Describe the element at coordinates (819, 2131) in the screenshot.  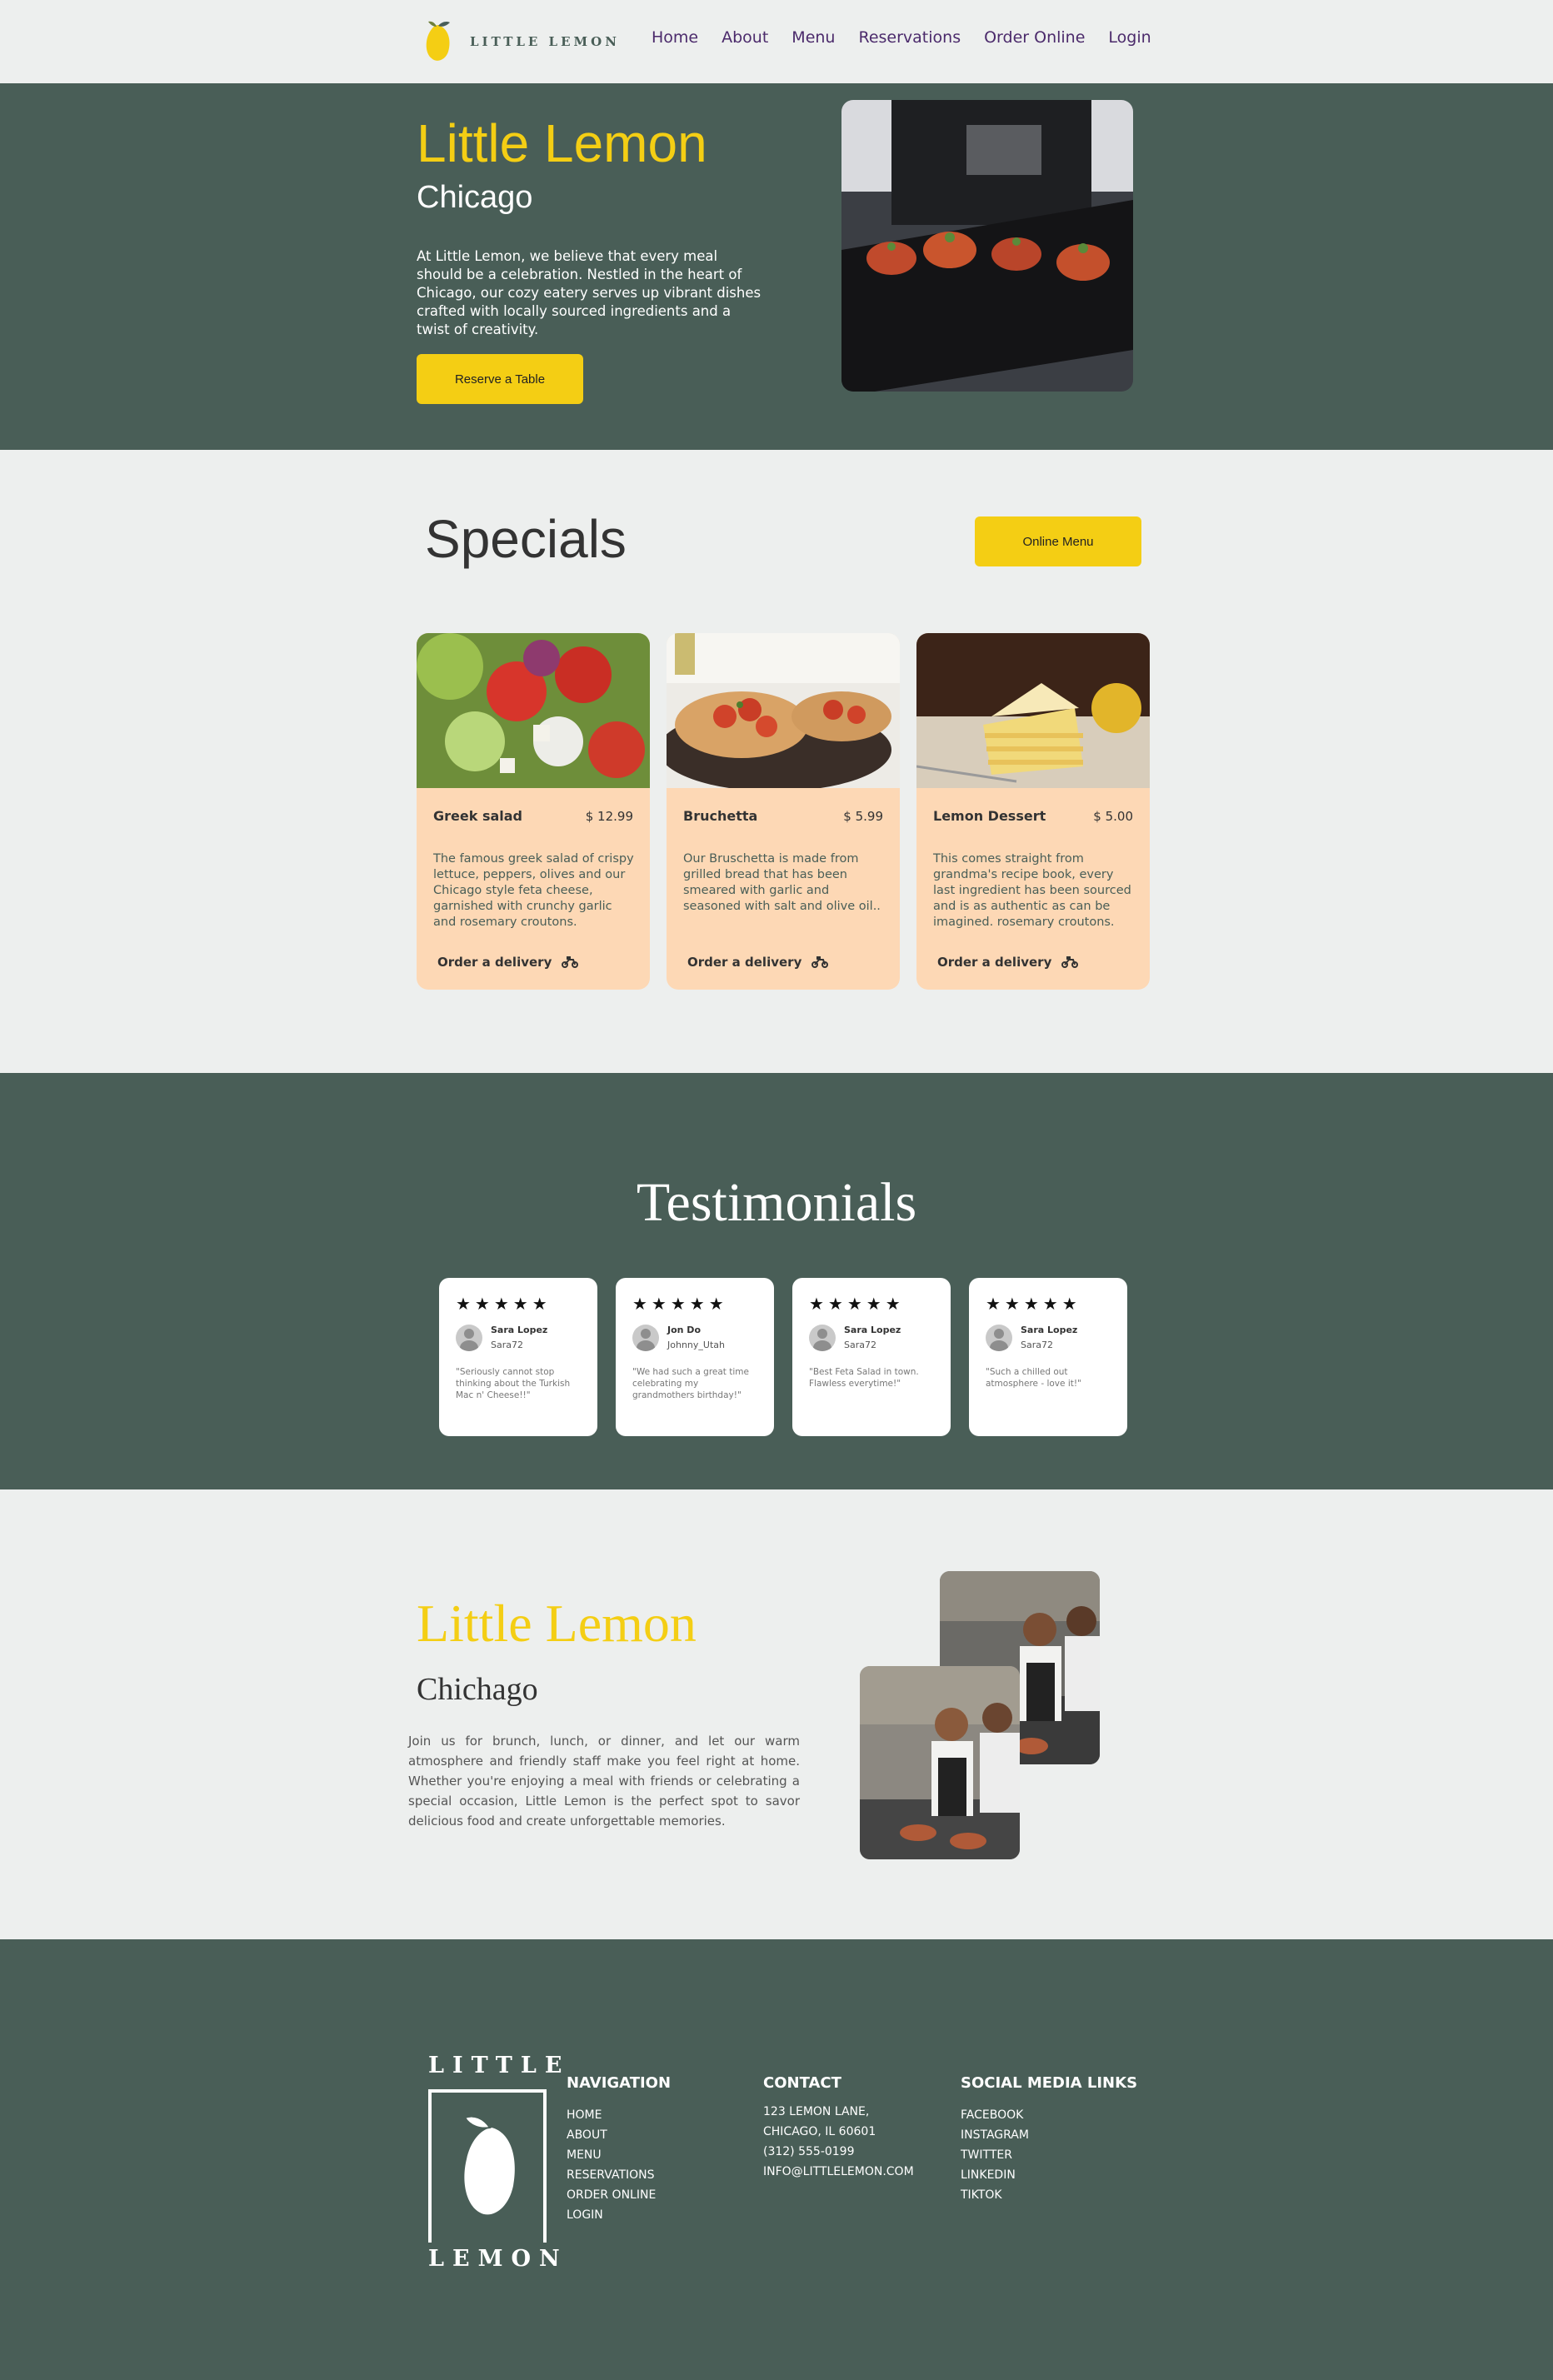
I see `contact-address-line-2: CHICAGO, IL 60601` at that location.